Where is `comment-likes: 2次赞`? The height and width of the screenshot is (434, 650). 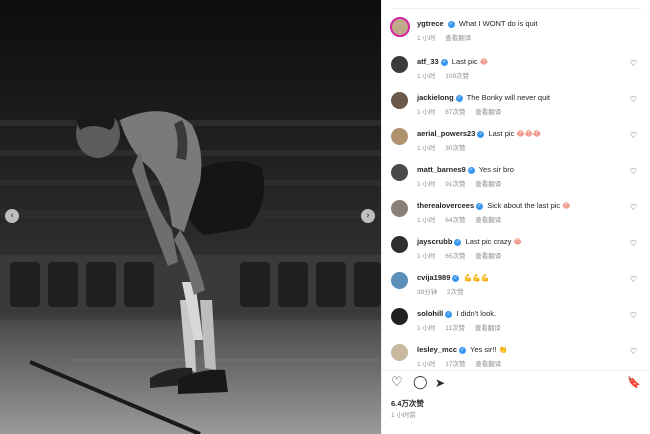 comment-likes: 2次赞 is located at coordinates (455, 292).